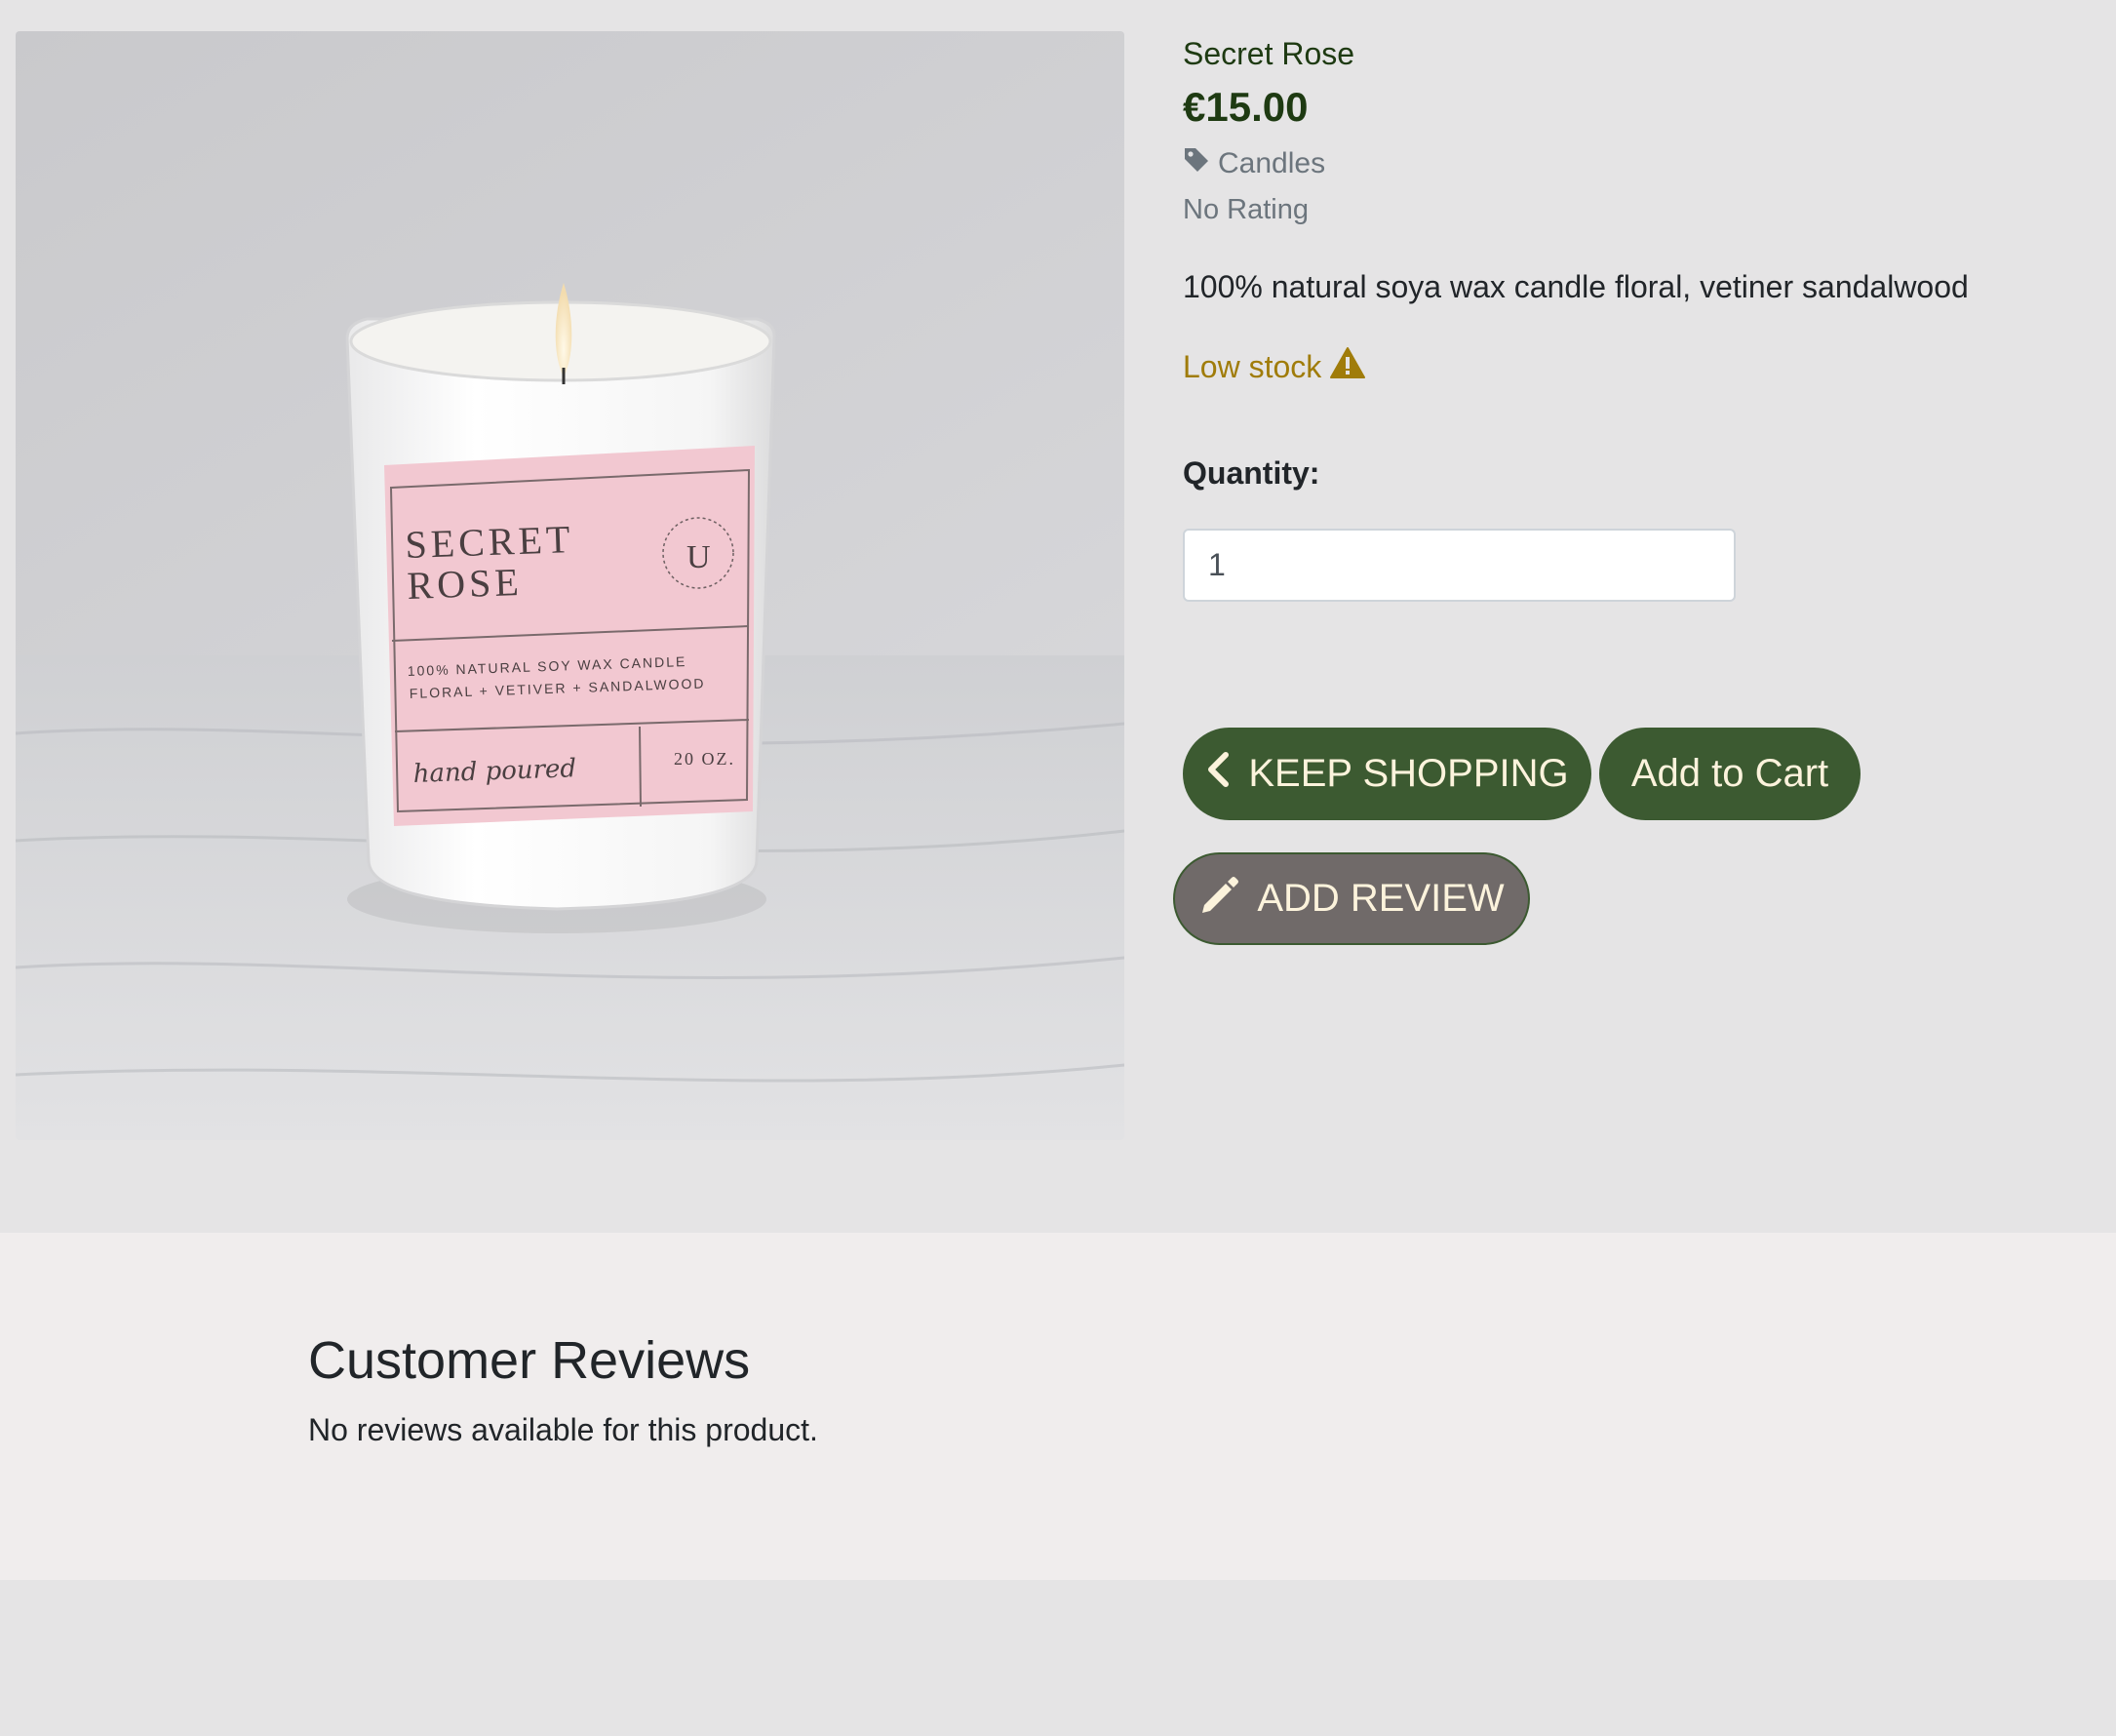 The height and width of the screenshot is (1736, 2116). I want to click on product-price: €15.00, so click(1246, 107).